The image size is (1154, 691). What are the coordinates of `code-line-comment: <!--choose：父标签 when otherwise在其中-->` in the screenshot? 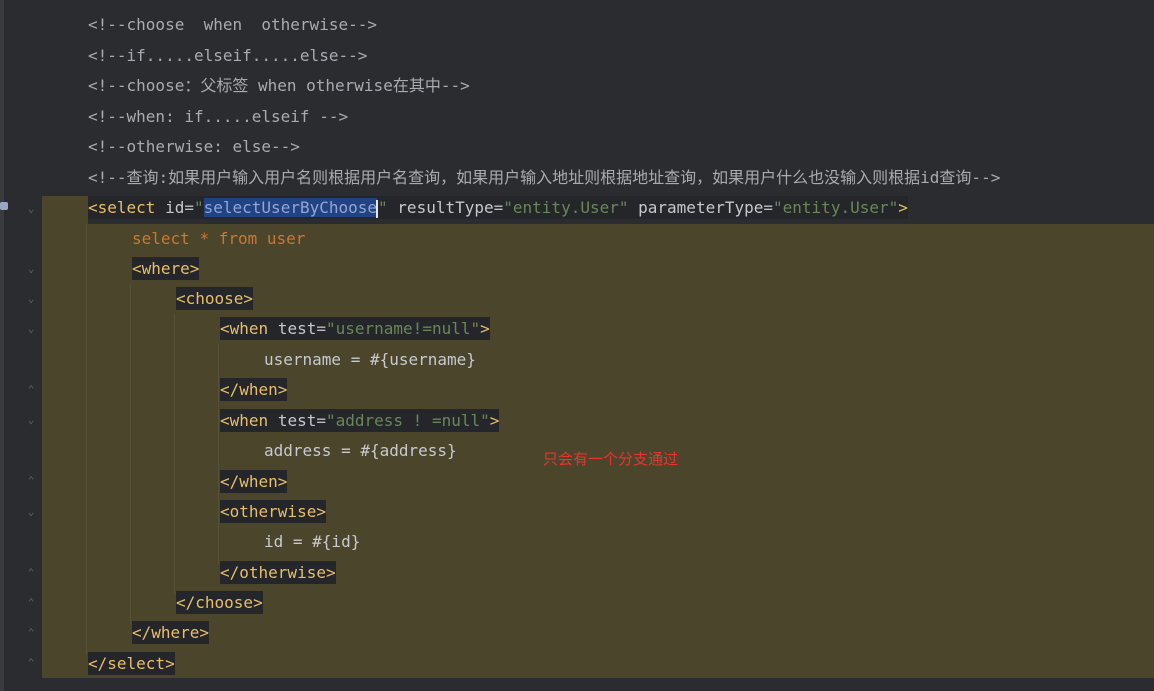 It's located at (279, 85).